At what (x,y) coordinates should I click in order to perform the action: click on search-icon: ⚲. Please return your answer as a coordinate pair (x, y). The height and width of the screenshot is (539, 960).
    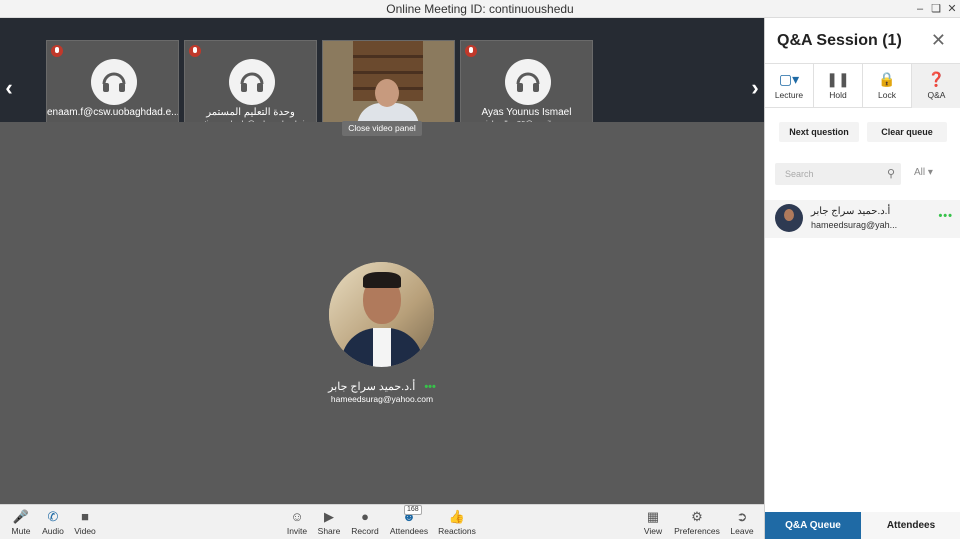
    Looking at the image, I should click on (891, 173).